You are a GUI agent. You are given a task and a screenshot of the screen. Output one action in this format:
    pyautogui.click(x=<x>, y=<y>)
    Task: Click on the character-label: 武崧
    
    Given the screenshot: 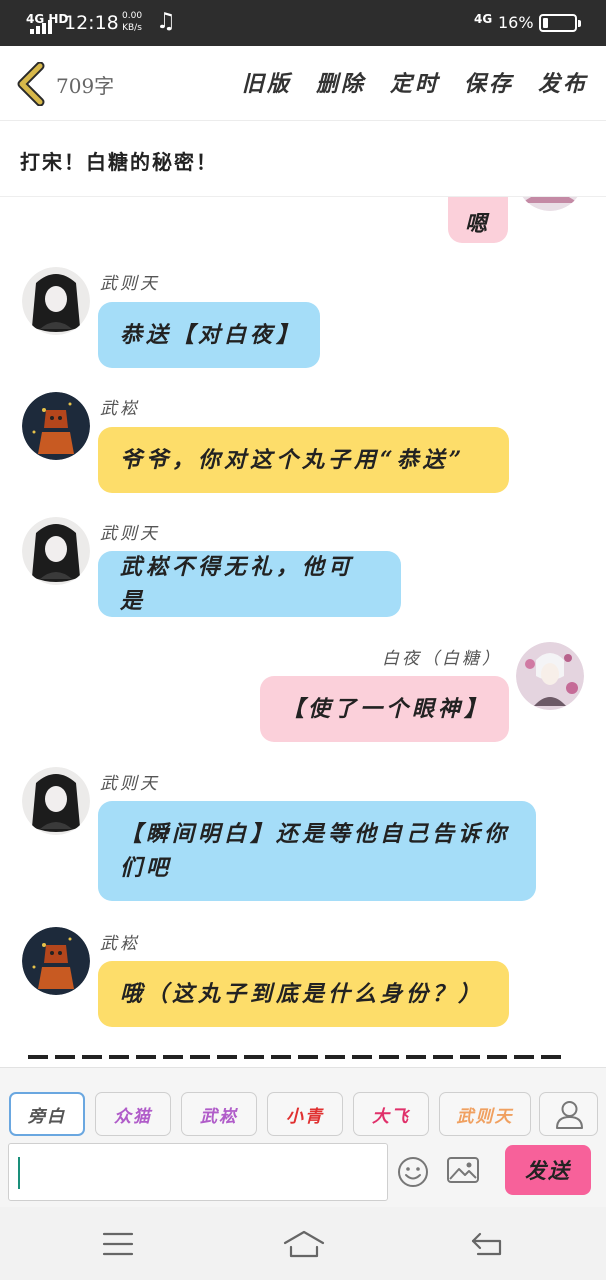 What is the action you would take?
    pyautogui.click(x=219, y=1116)
    